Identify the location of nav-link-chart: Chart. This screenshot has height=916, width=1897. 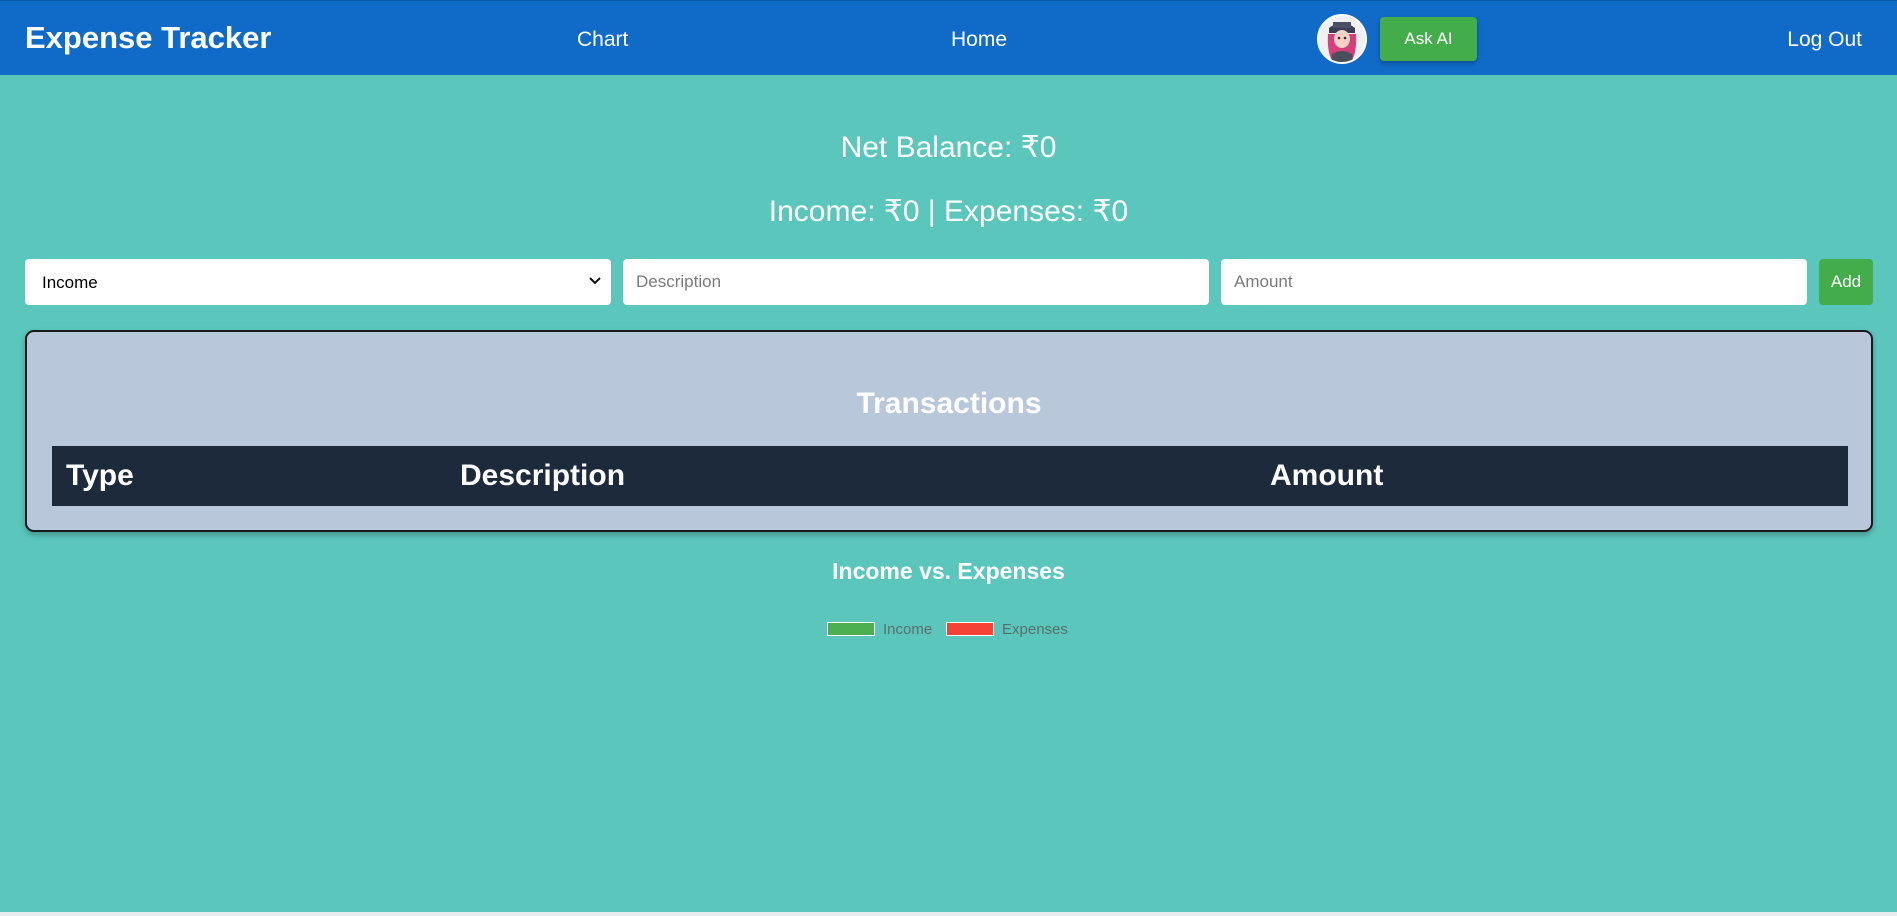
(602, 40).